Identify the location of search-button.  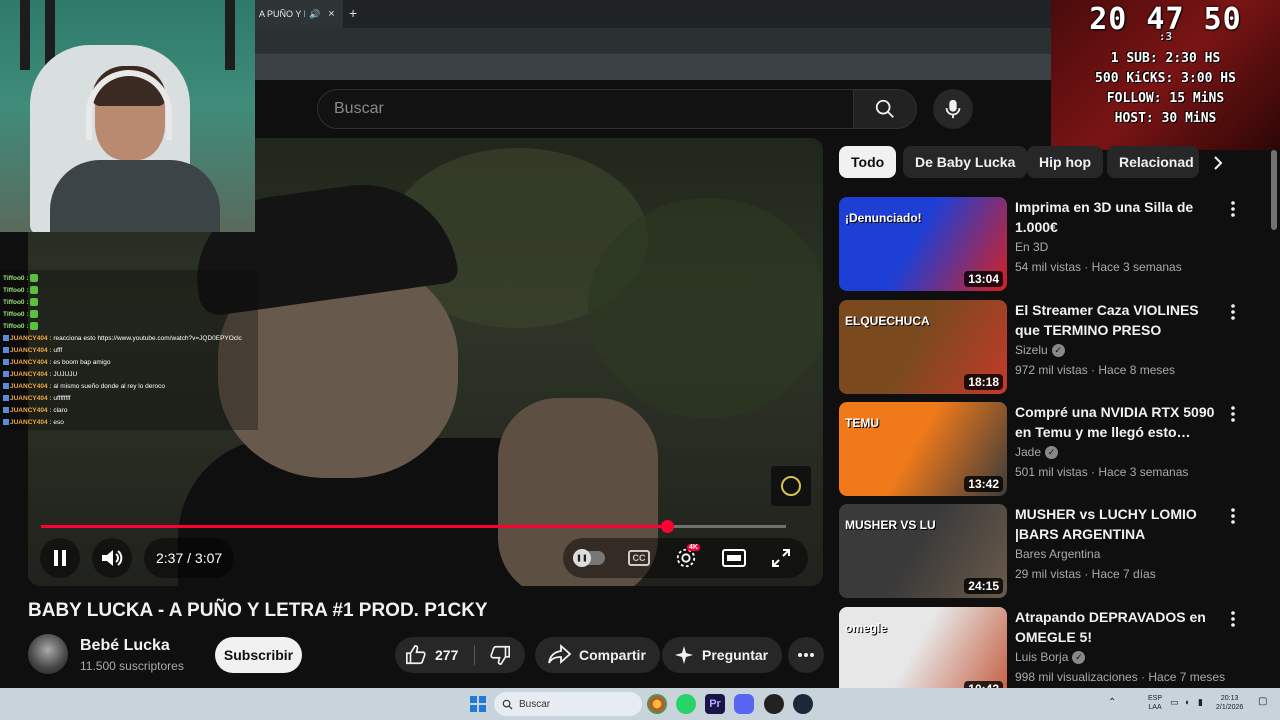
(885, 109).